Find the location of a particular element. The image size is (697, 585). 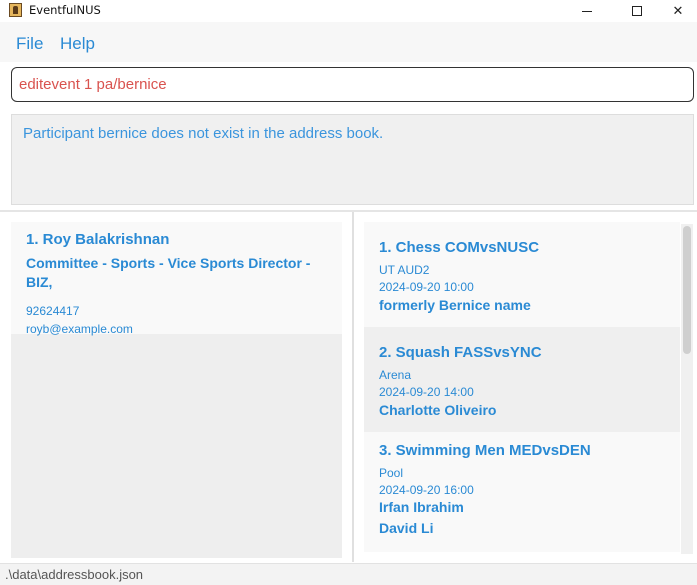

scrollbar-thumb is located at coordinates (687, 290).